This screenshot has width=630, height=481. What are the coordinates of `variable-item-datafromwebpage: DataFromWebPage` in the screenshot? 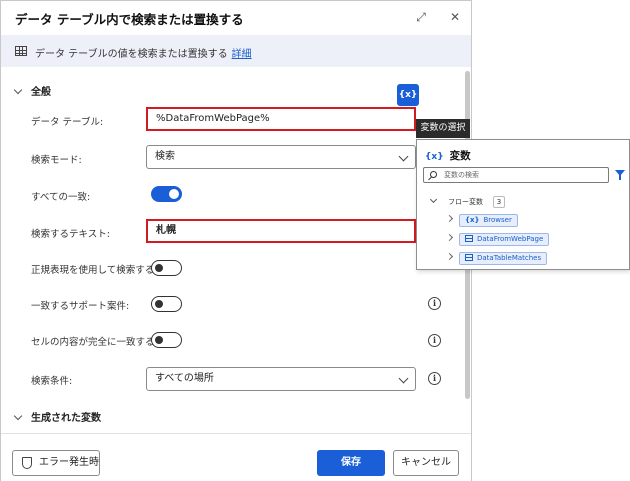 It's located at (497, 239).